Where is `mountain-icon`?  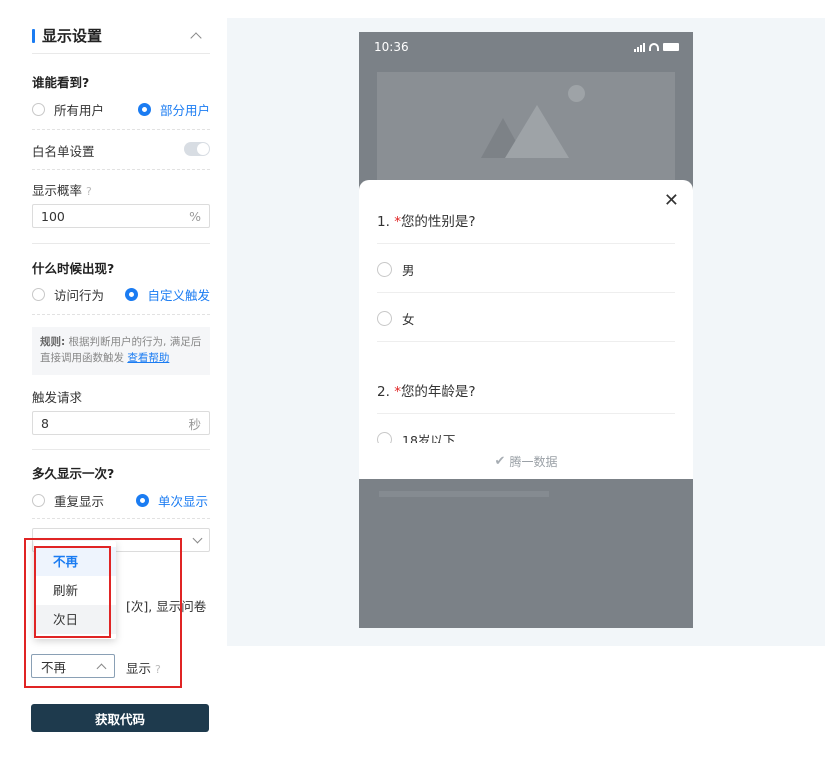 mountain-icon is located at coordinates (537, 131).